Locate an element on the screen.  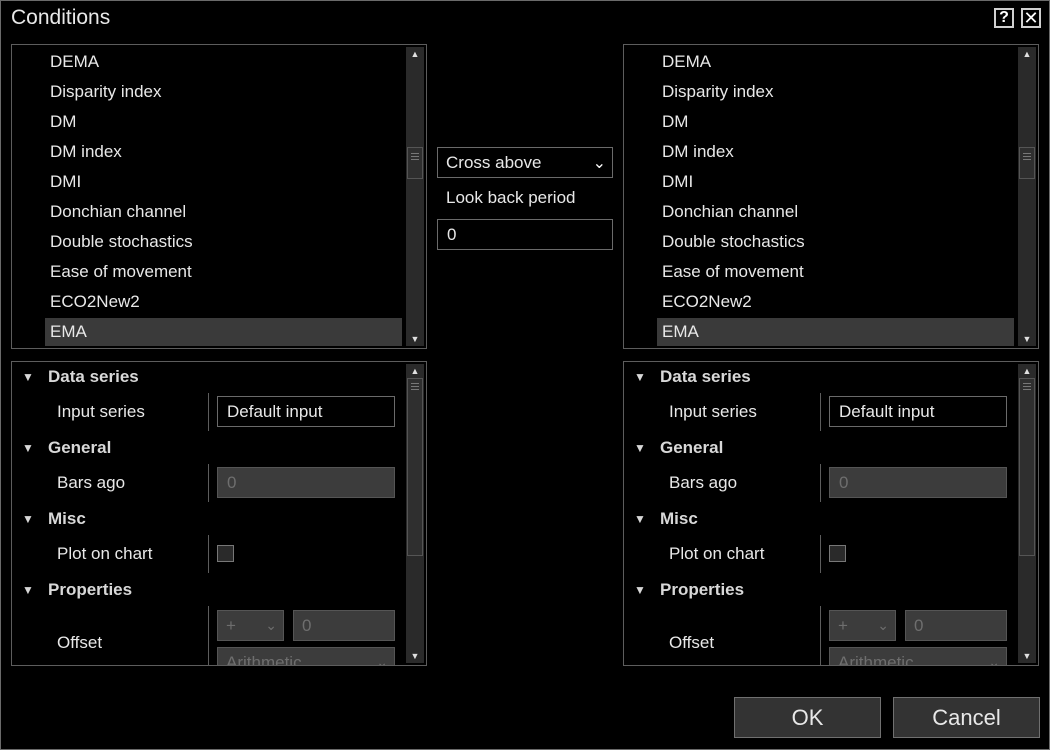
title-bar: Conditions ? ✕ is located at coordinates (525, 18).